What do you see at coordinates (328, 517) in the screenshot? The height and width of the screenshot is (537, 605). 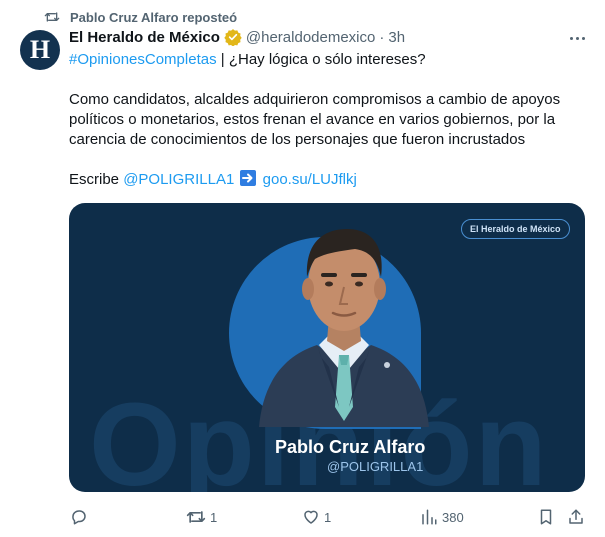 I see `like-count: 1` at bounding box center [328, 517].